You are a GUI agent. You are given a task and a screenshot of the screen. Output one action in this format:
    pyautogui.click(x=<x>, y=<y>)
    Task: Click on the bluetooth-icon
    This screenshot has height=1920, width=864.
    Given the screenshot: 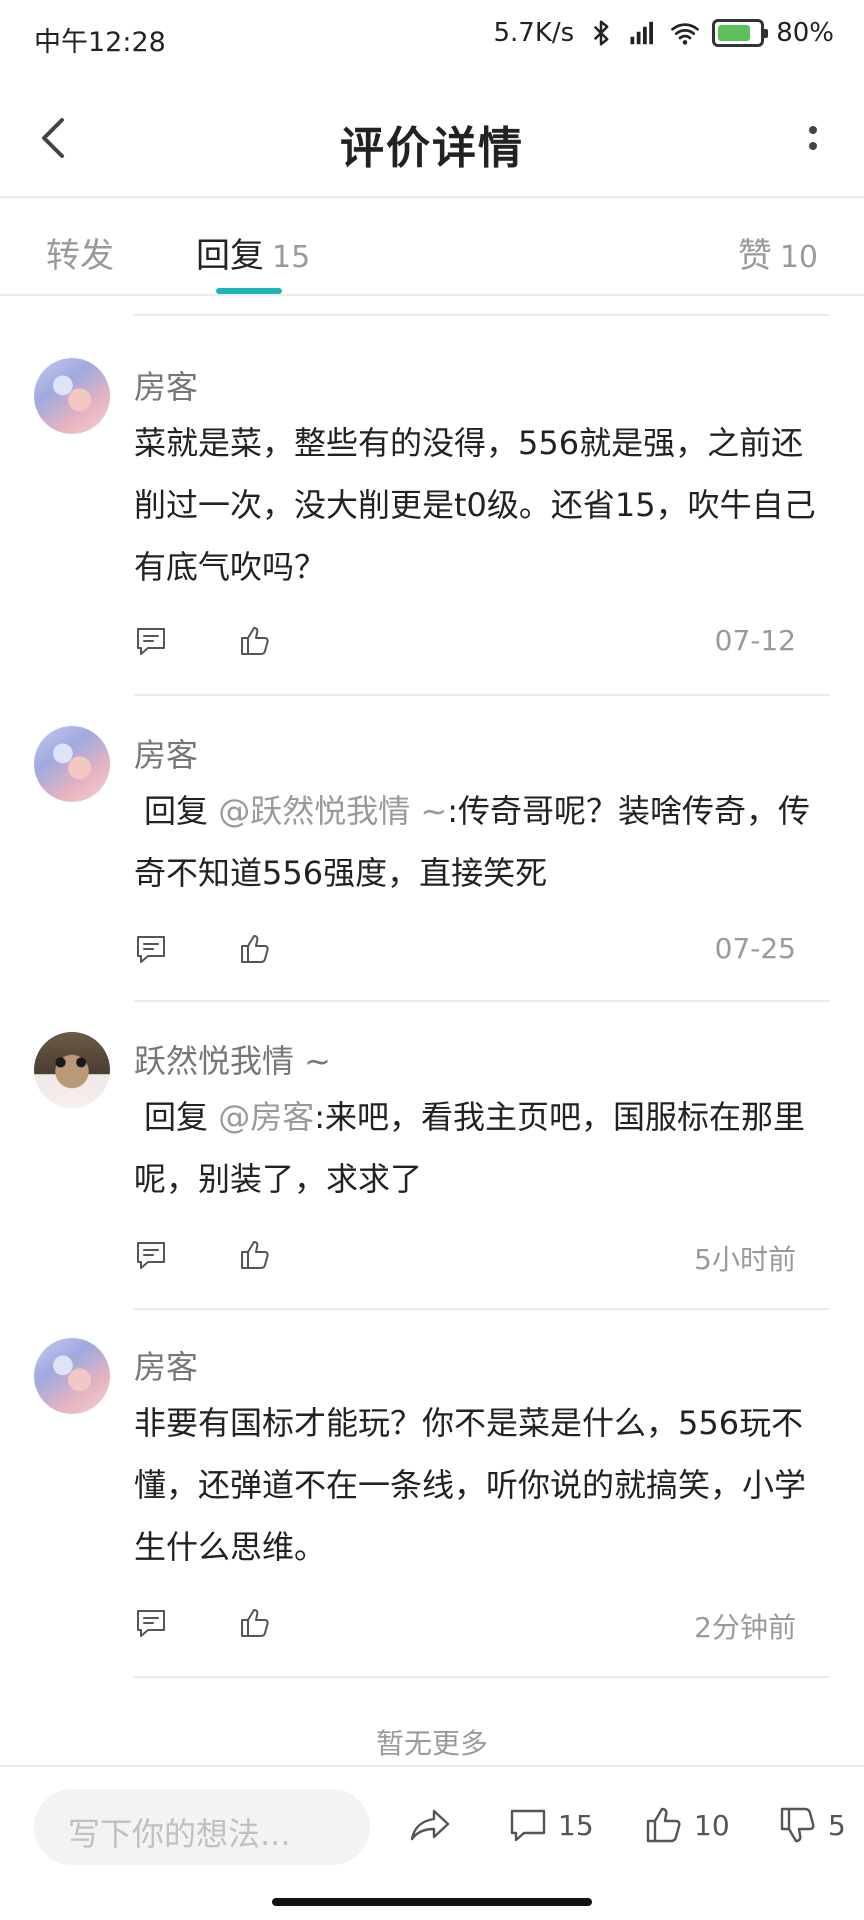 What is the action you would take?
    pyautogui.click(x=601, y=33)
    